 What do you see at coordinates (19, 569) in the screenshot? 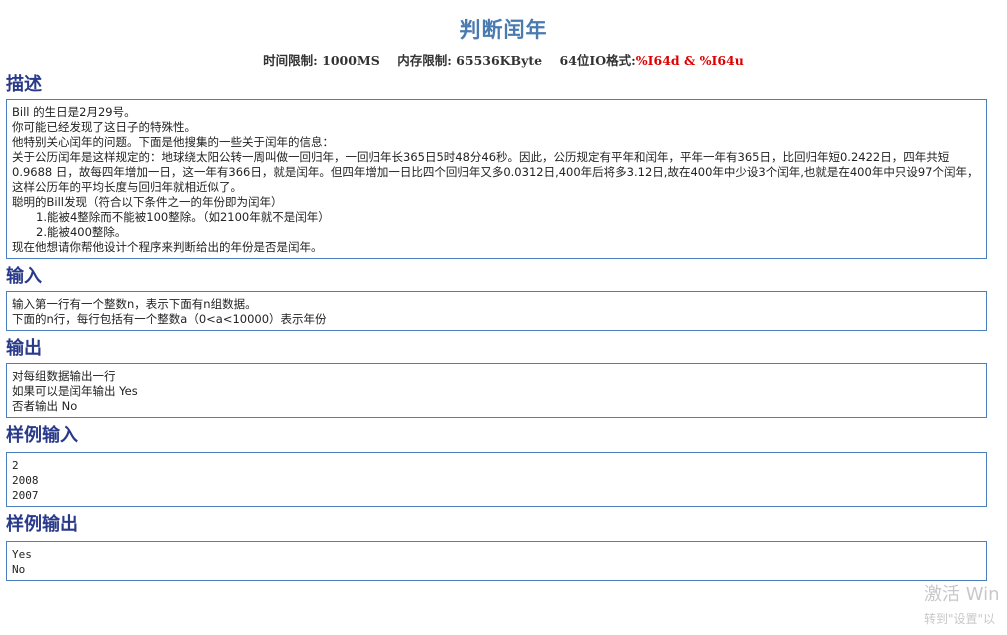
I see `sample-output-line: No` at bounding box center [19, 569].